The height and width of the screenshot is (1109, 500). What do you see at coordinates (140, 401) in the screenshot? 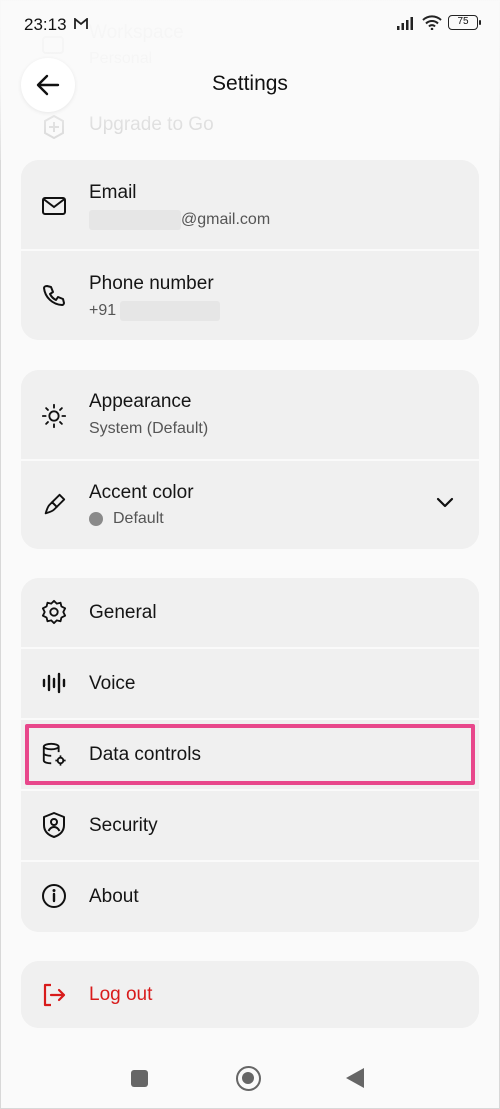
I see `appearance-label: Appearance` at bounding box center [140, 401].